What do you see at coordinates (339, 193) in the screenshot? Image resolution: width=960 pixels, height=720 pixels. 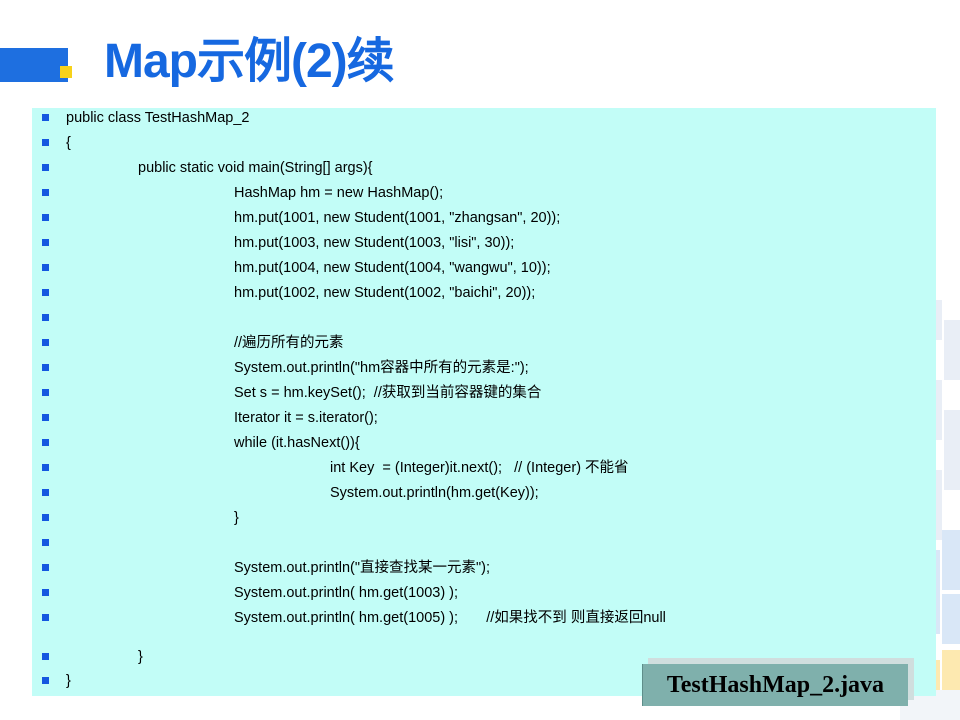 I see `code-text: HashMap hm = new HashMap();` at bounding box center [339, 193].